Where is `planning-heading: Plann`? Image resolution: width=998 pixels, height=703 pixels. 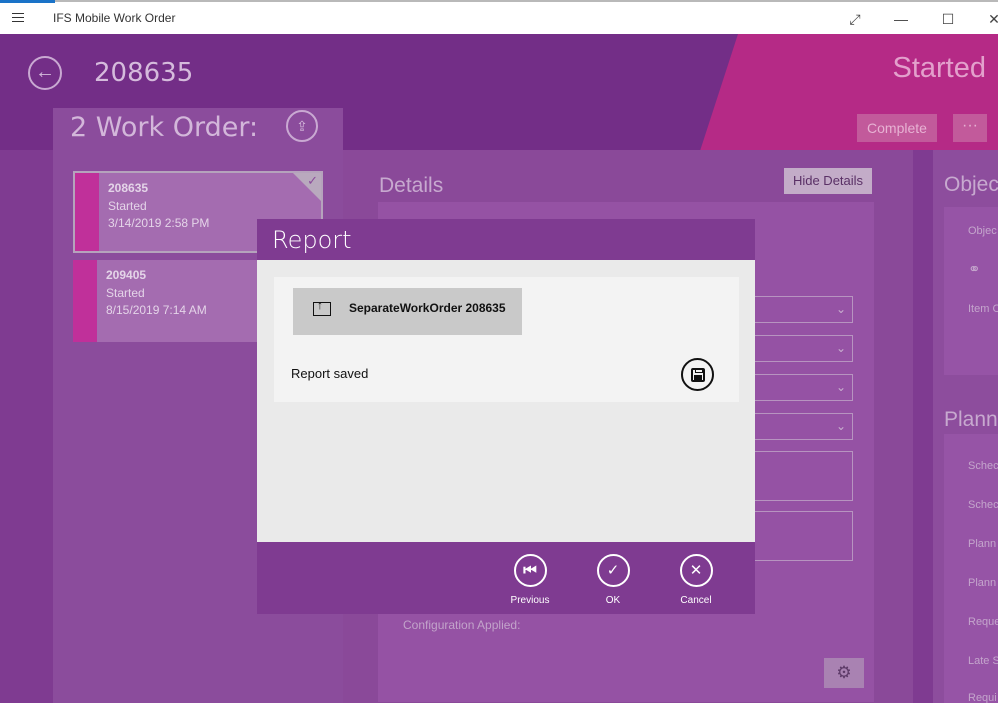 planning-heading: Plann is located at coordinates (971, 419).